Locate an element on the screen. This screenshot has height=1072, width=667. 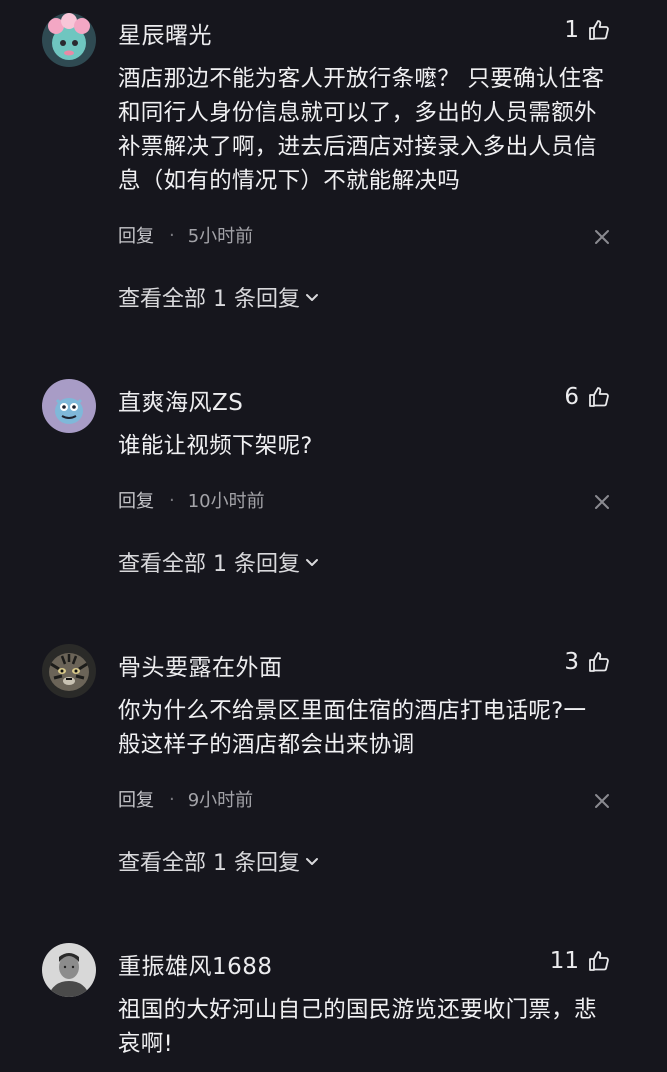
username: 直爽海风ZS is located at coordinates (180, 400).